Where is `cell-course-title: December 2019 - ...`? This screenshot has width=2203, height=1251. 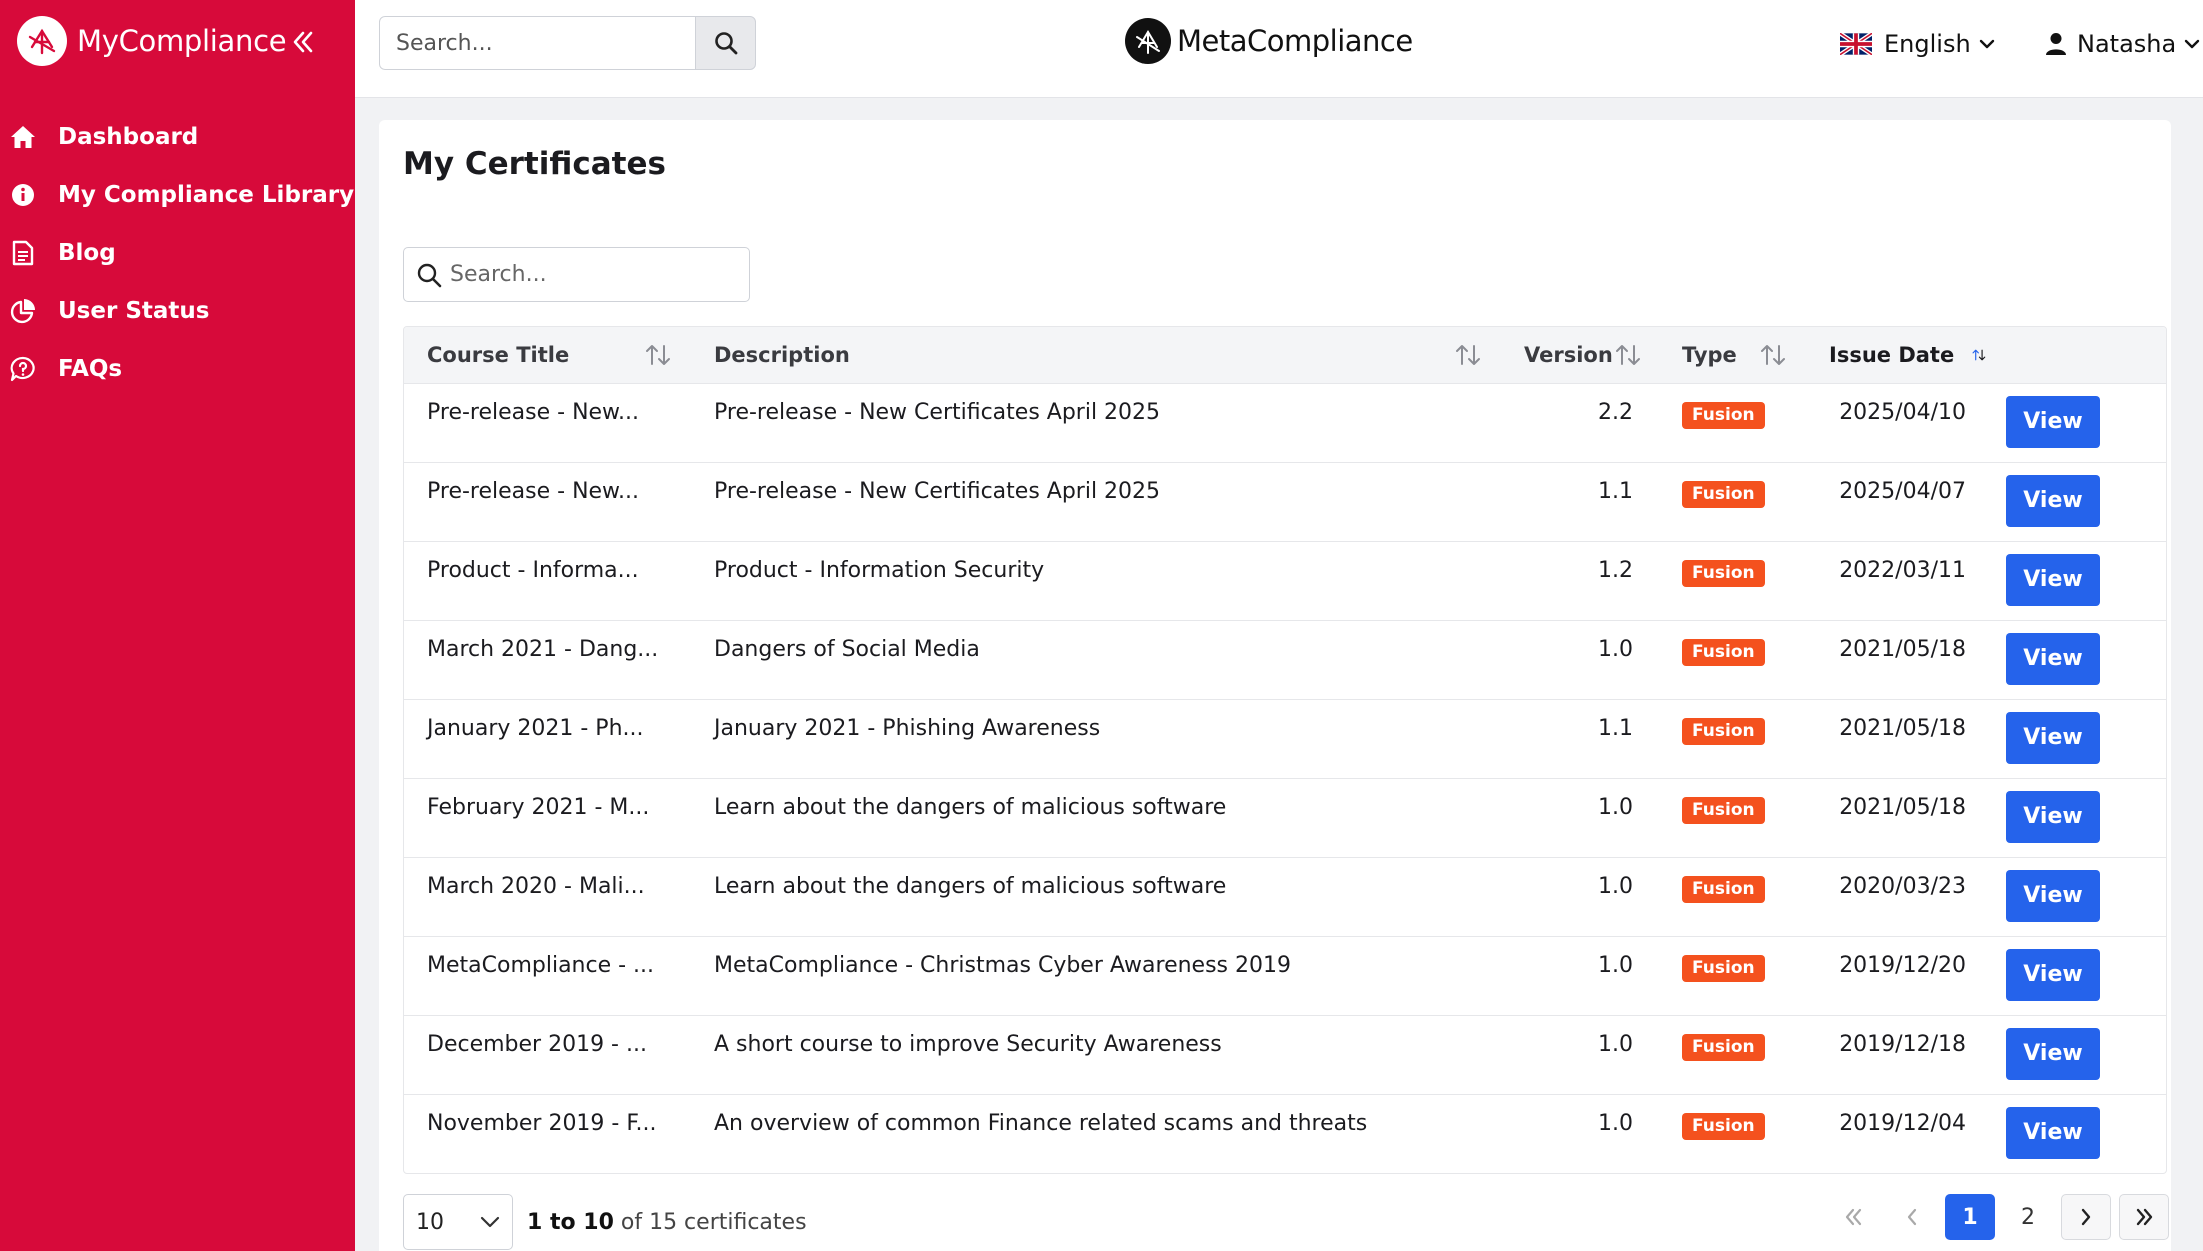
cell-course-title: December 2019 - ... is located at coordinates (537, 1044).